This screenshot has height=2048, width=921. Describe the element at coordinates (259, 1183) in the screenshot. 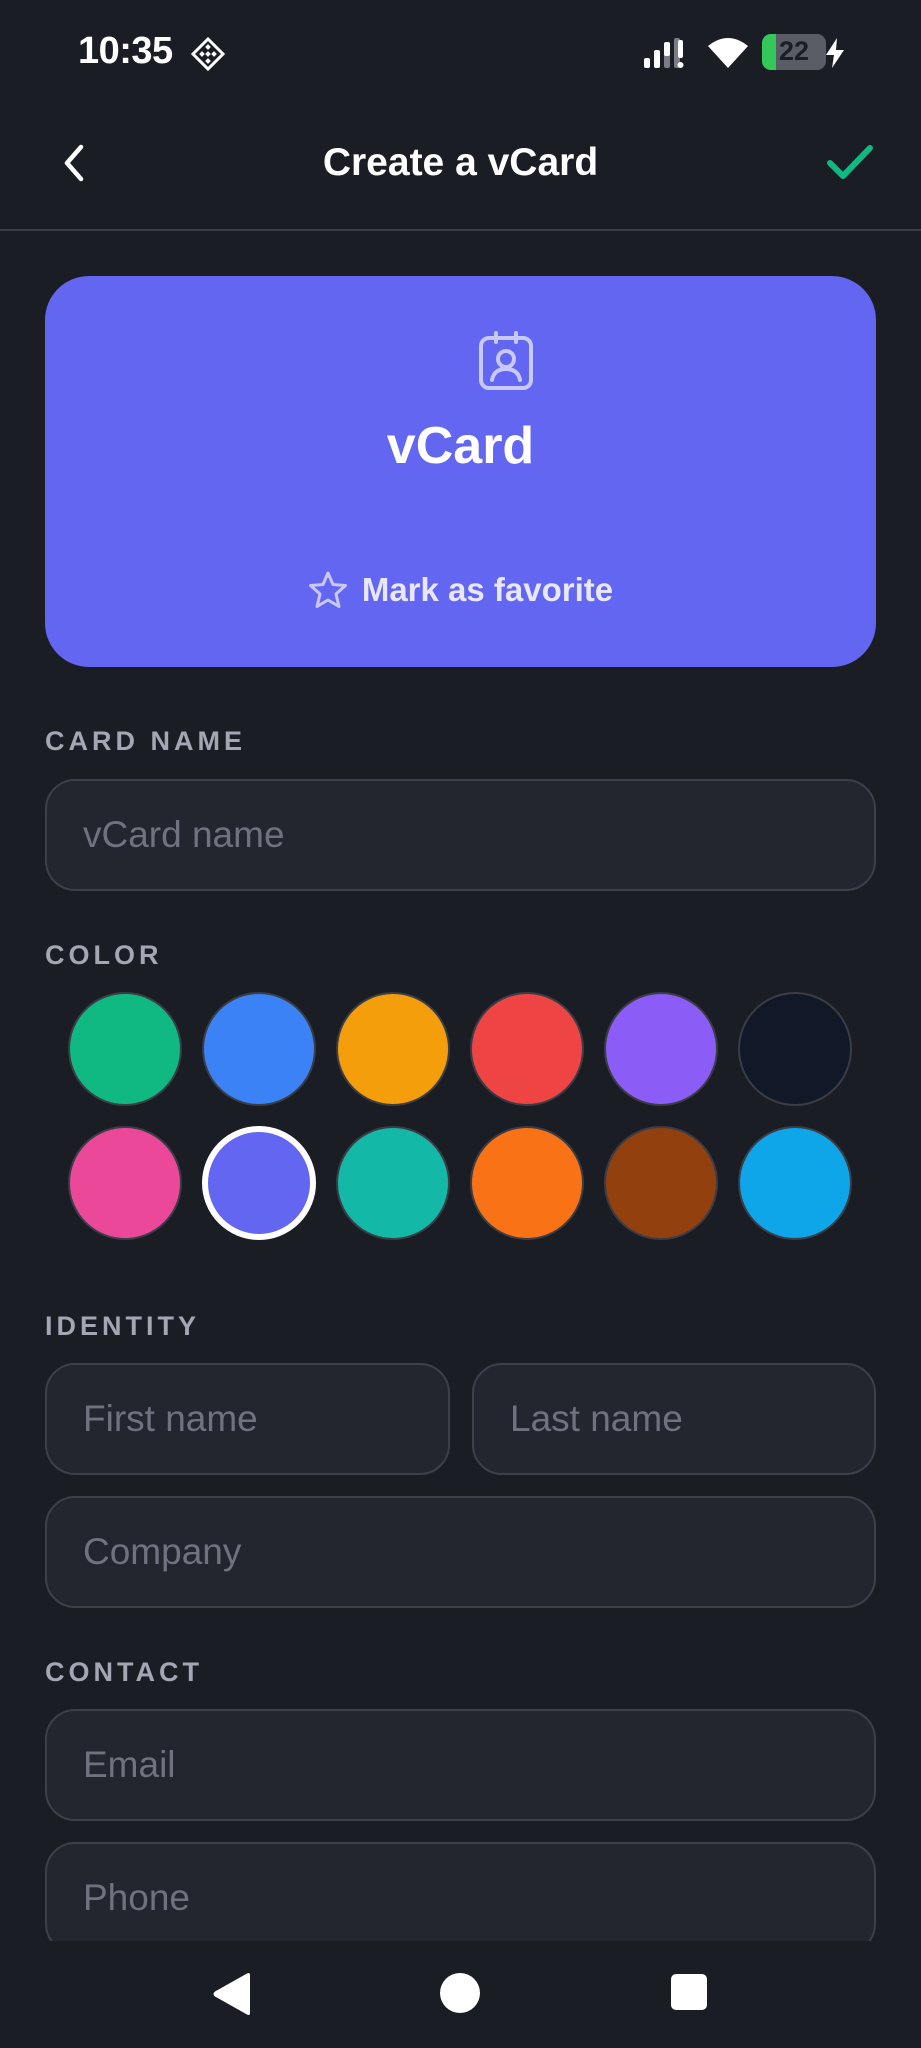

I see `color-swatch-indigo` at that location.